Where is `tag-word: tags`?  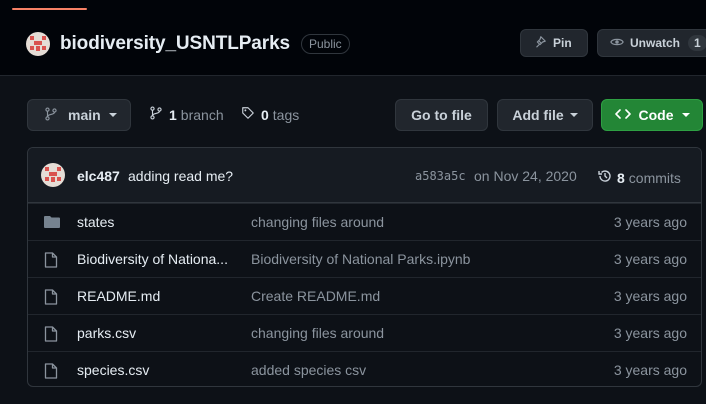 tag-word: tags is located at coordinates (286, 114).